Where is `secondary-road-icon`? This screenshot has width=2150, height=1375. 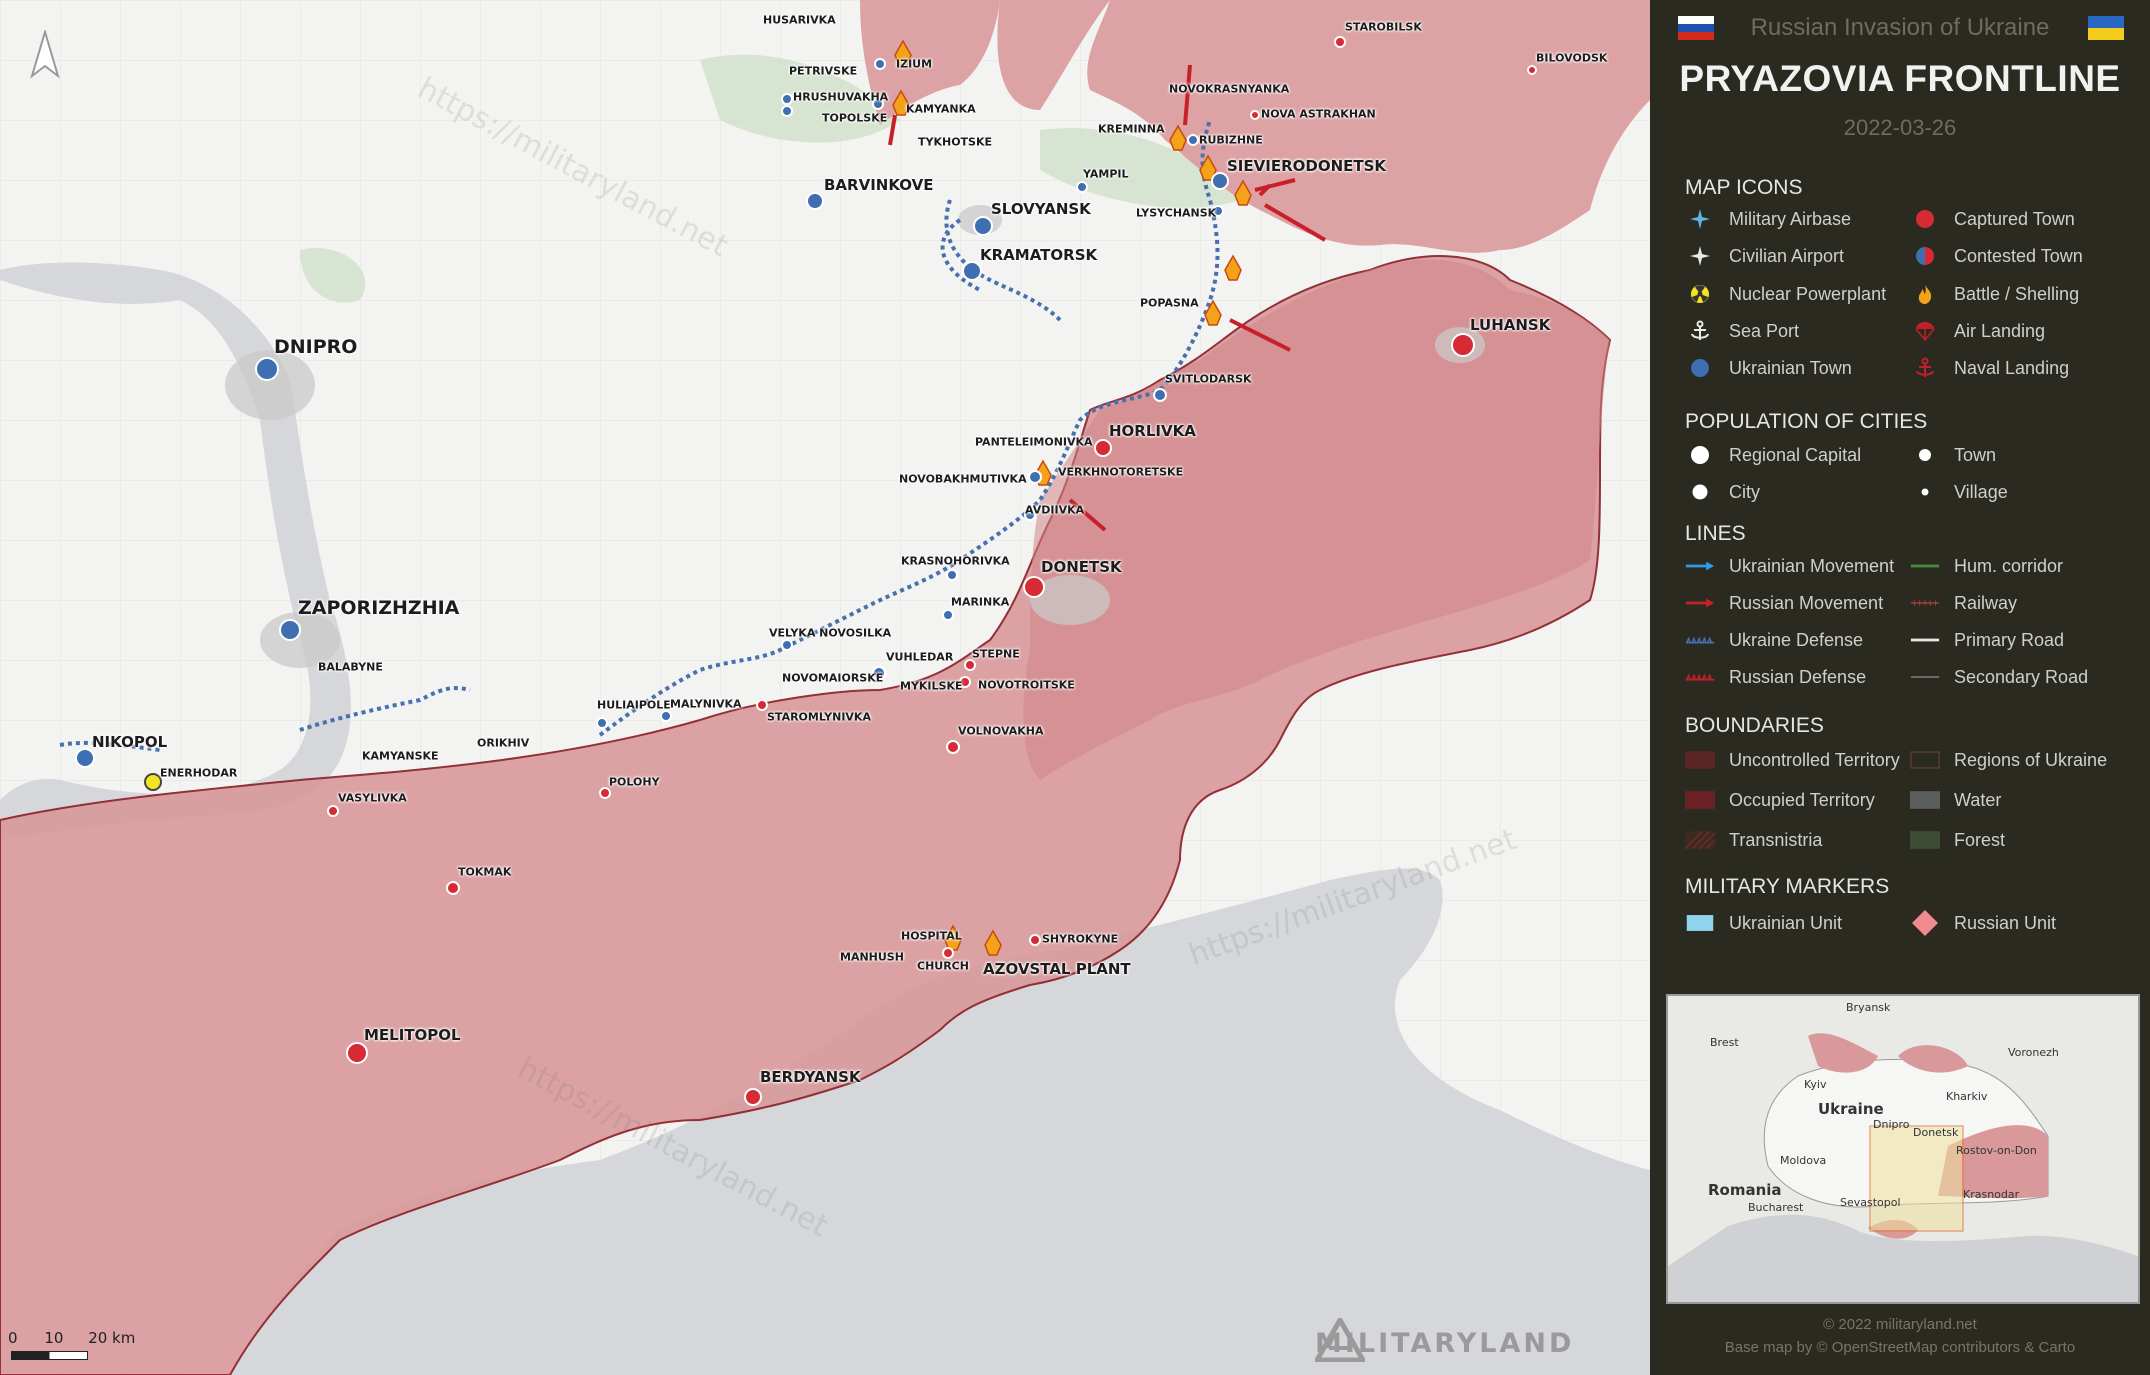 secondary-road-icon is located at coordinates (1925, 677).